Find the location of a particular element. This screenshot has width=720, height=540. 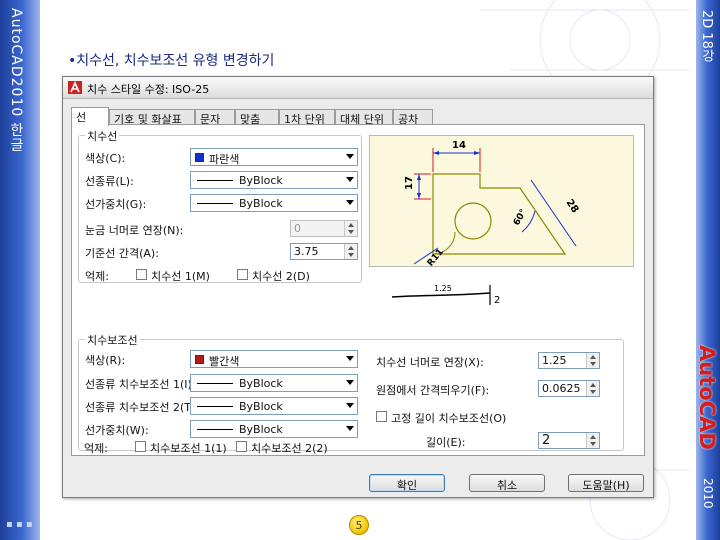

ext-linetype2-value: ByBlock is located at coordinates (261, 406).